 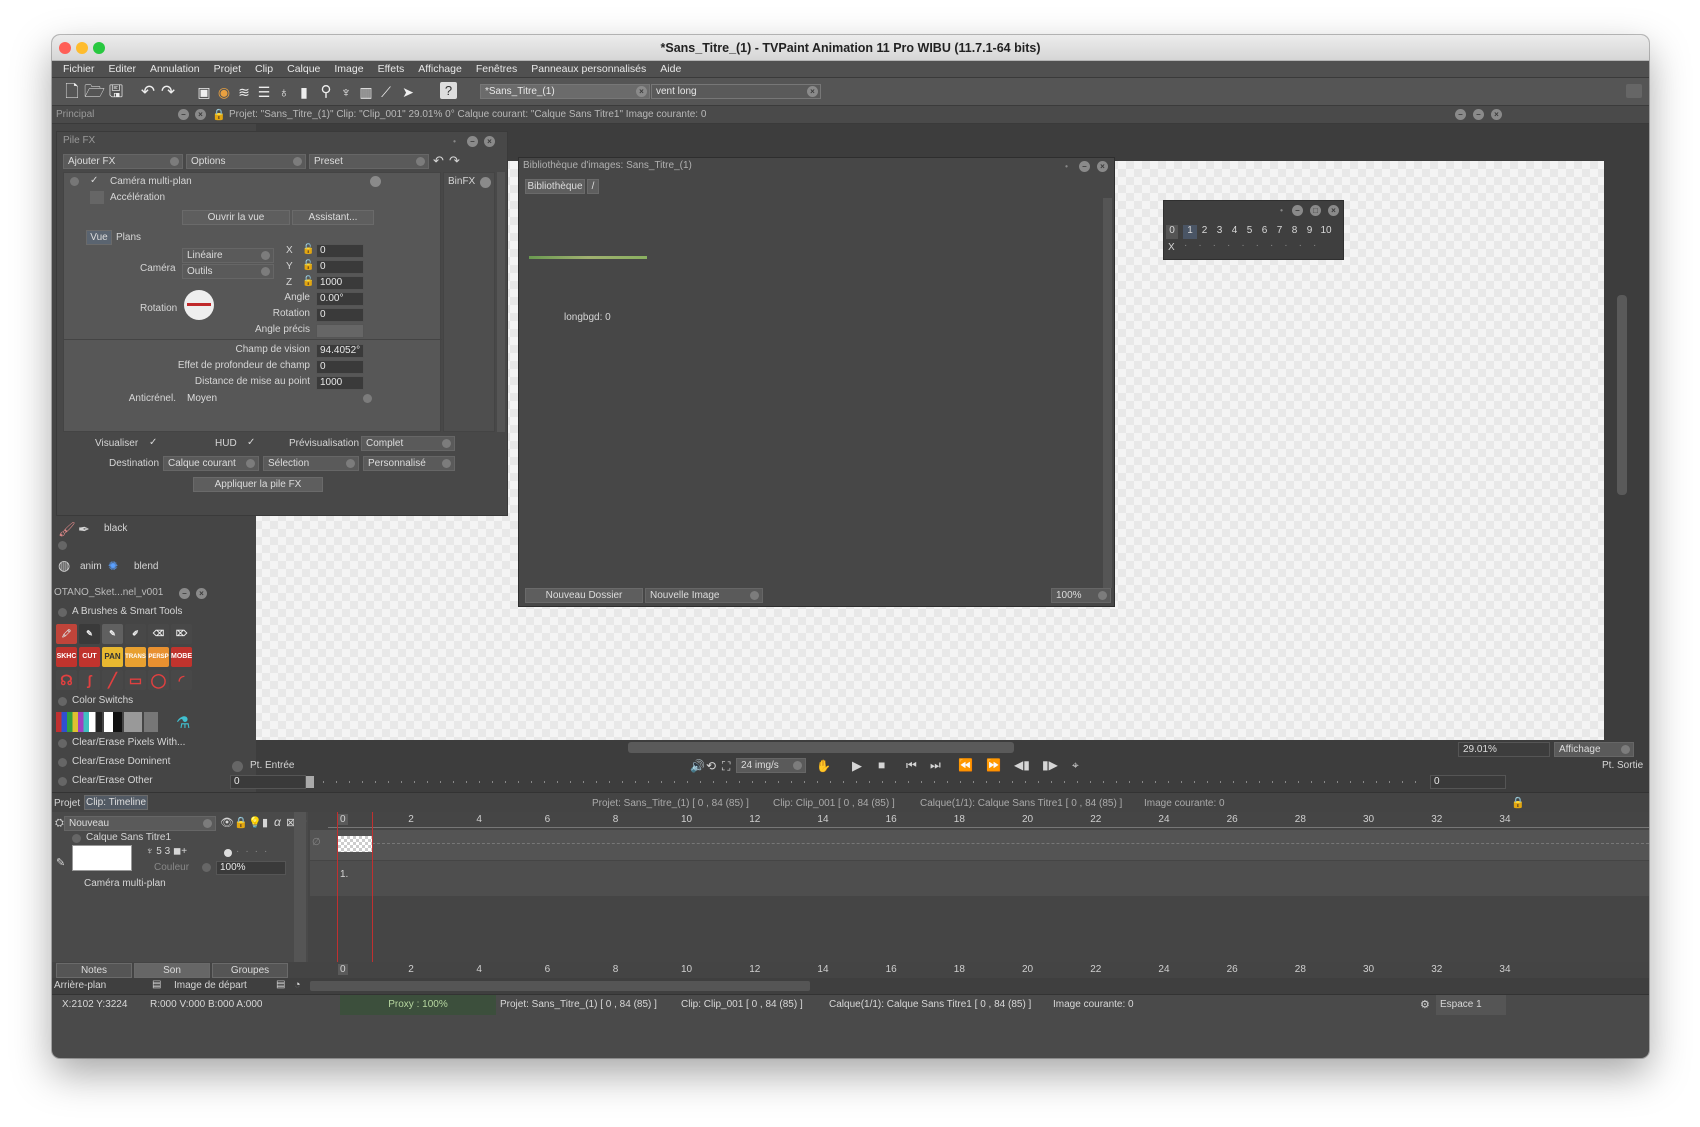 I want to click on vent-long-tab: vent long, so click(x=736, y=91).